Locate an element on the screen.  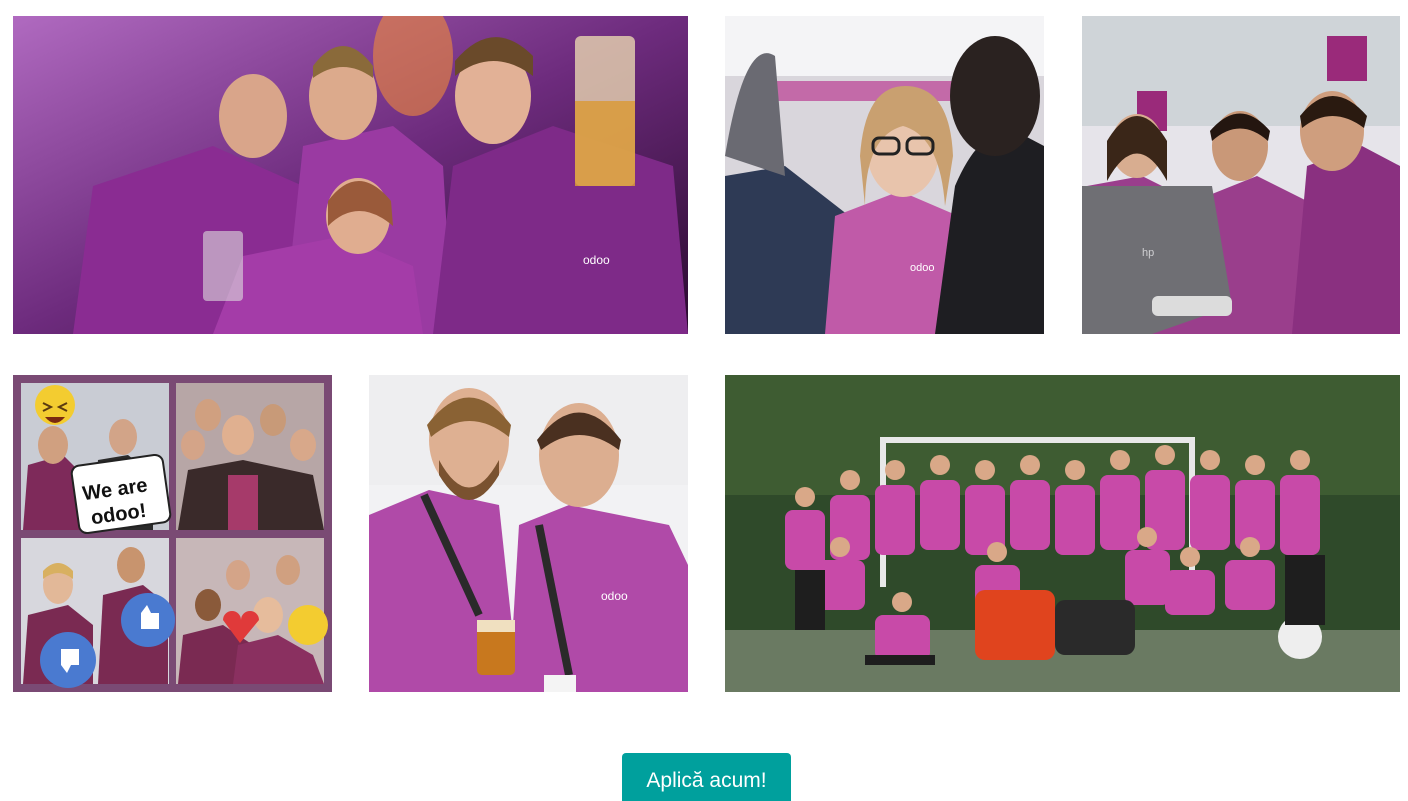
apply-now-button: Aplică acum! is located at coordinates (706, 777).